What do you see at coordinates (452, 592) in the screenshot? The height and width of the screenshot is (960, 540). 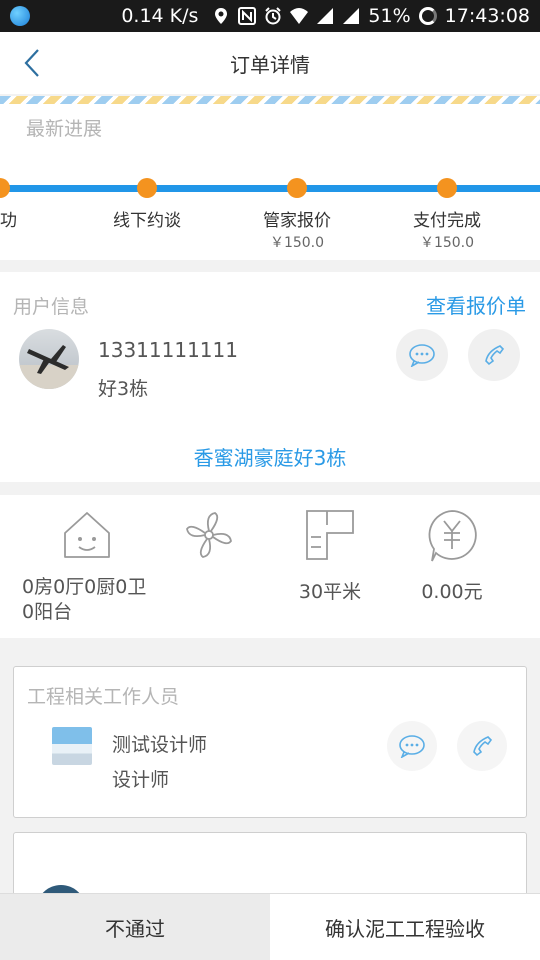 I see `price-text: 0.00元` at bounding box center [452, 592].